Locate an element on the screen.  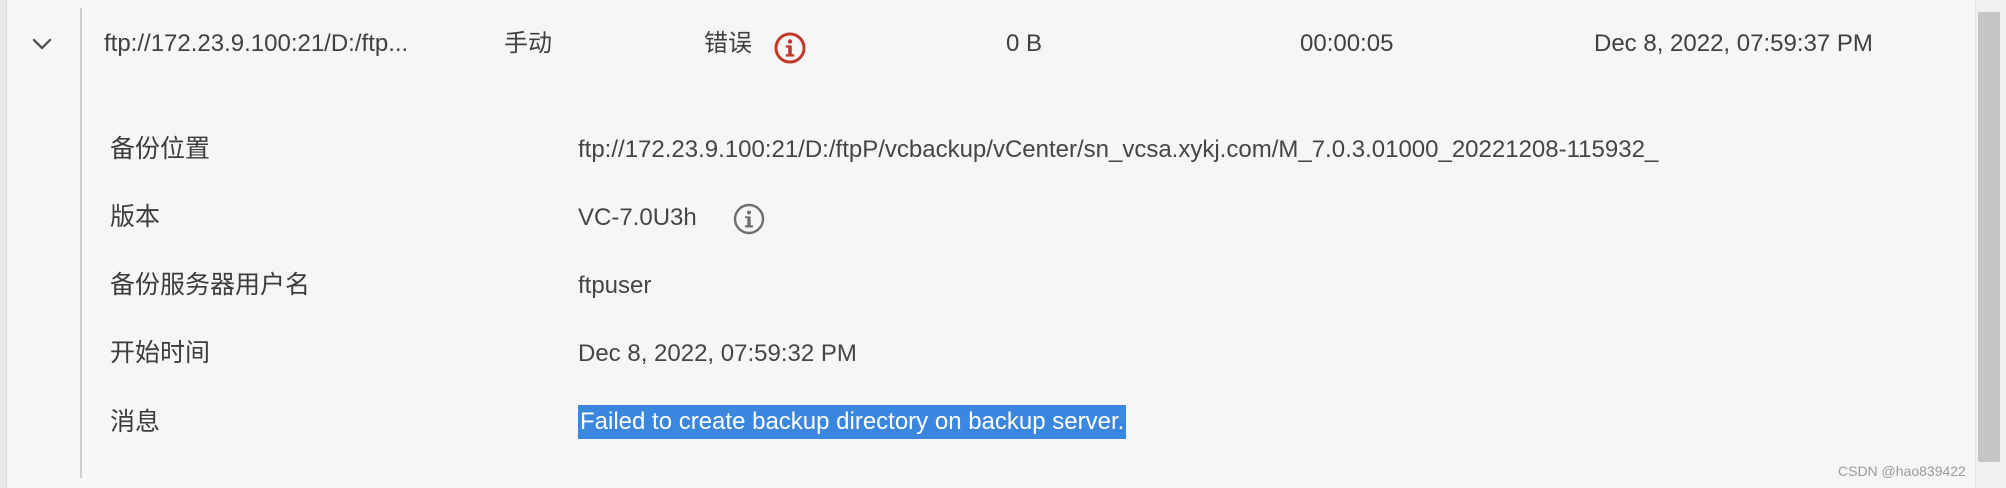
chevron-down-icon is located at coordinates (42, 44).